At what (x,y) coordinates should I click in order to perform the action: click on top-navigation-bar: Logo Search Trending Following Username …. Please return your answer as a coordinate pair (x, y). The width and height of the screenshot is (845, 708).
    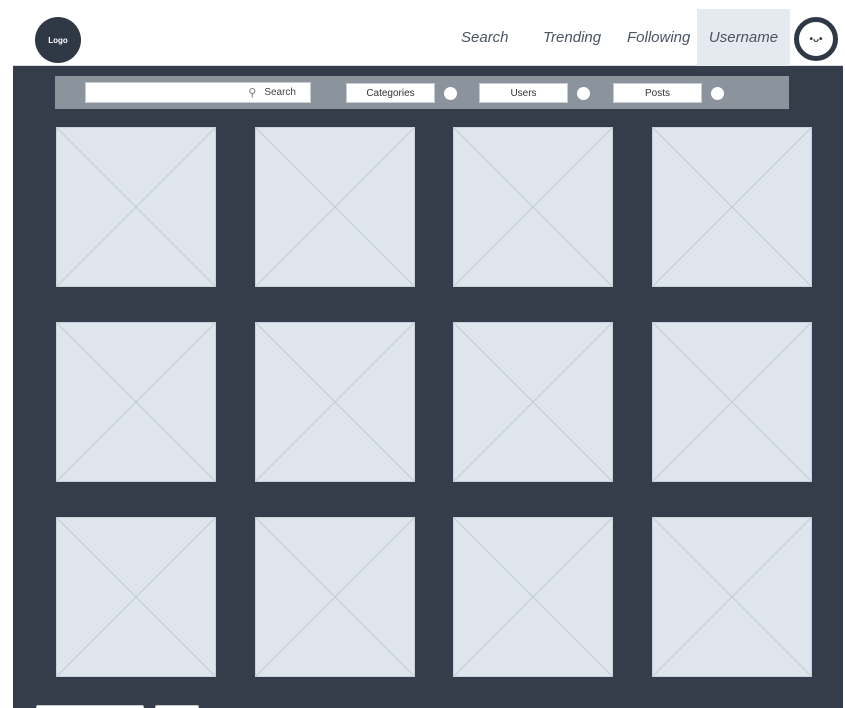
    Looking at the image, I should click on (428, 37).